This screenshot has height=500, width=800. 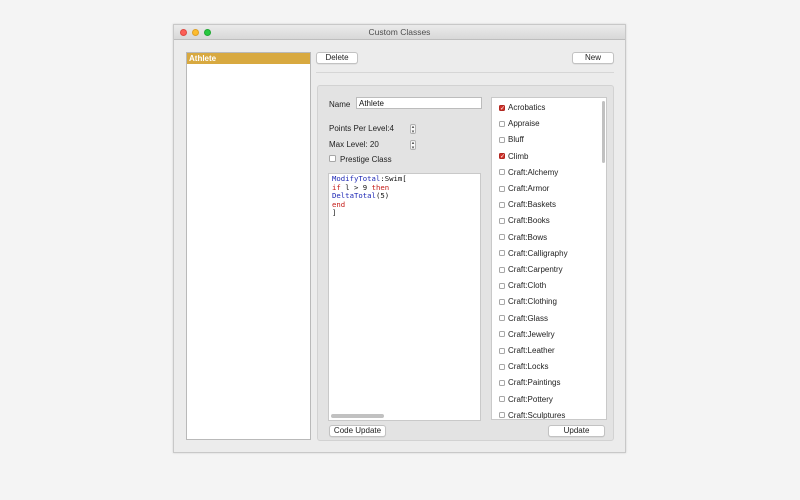 What do you see at coordinates (518, 156) in the screenshot?
I see `skill-label: Climb` at bounding box center [518, 156].